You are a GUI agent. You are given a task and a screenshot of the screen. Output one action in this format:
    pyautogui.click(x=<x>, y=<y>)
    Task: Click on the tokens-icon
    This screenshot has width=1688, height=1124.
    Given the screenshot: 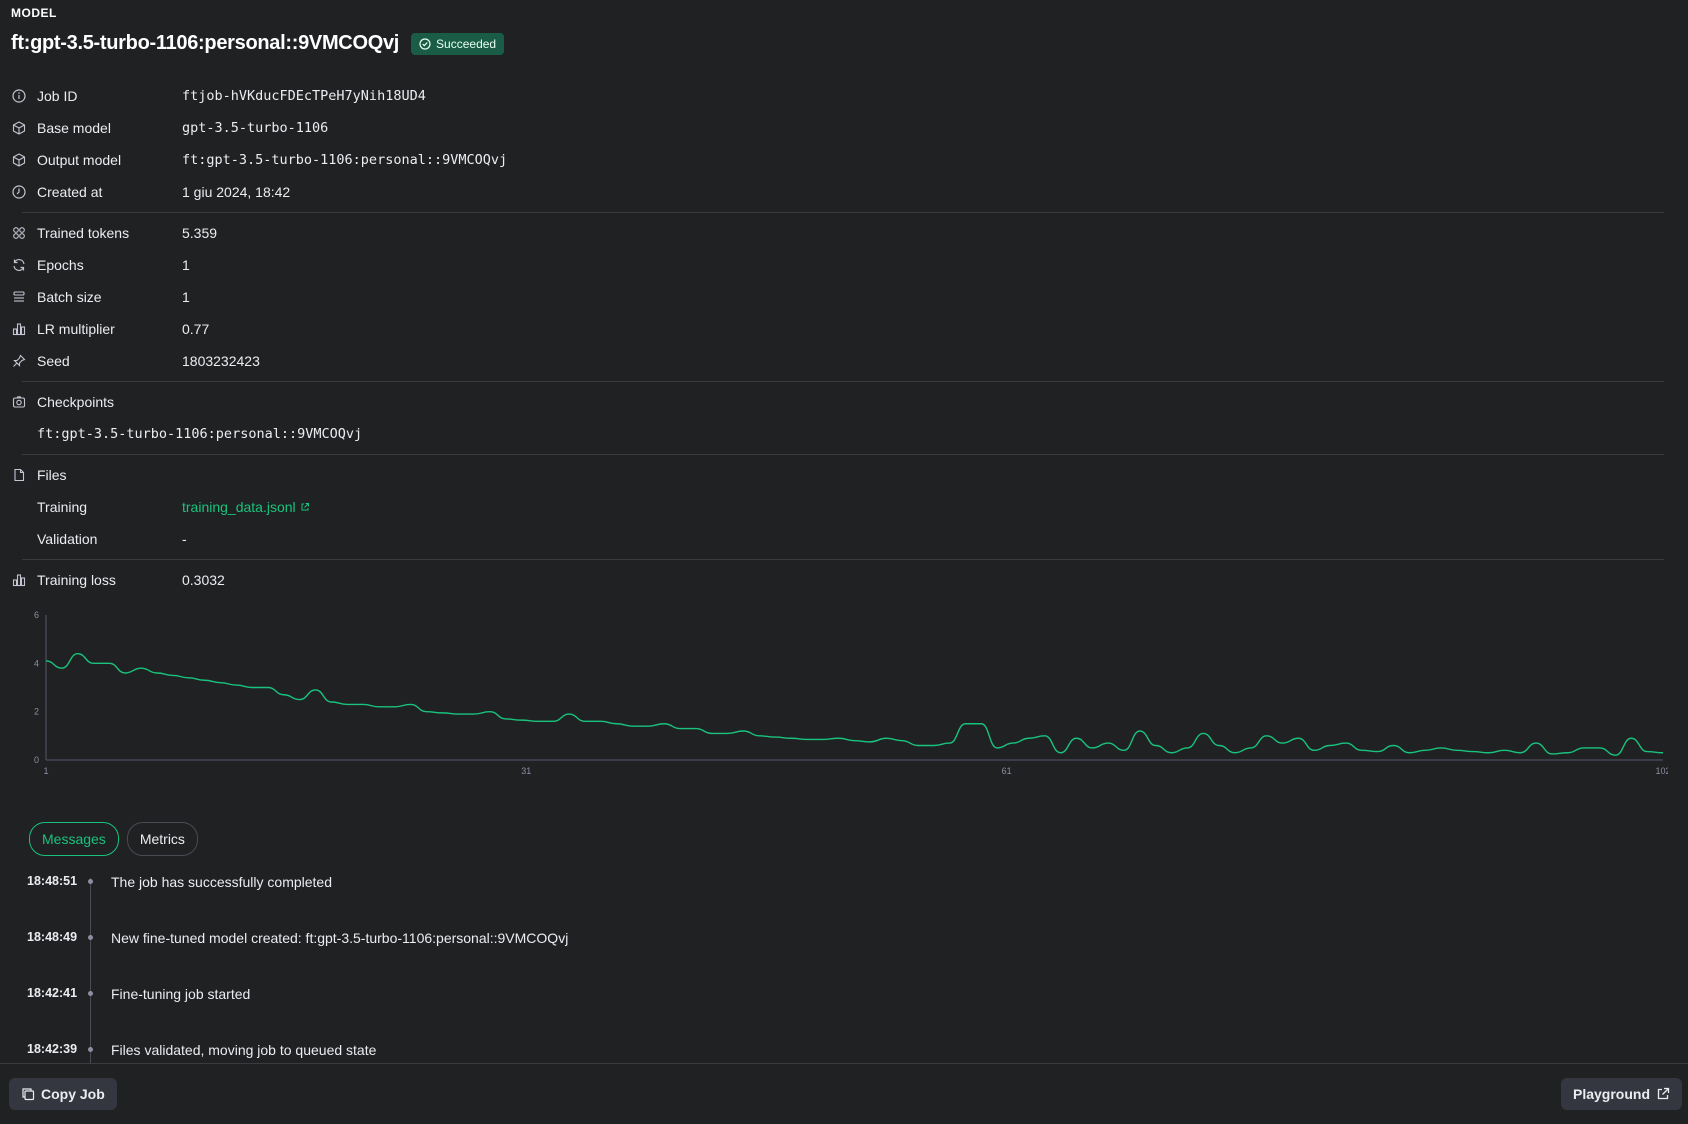 What is the action you would take?
    pyautogui.click(x=19, y=233)
    